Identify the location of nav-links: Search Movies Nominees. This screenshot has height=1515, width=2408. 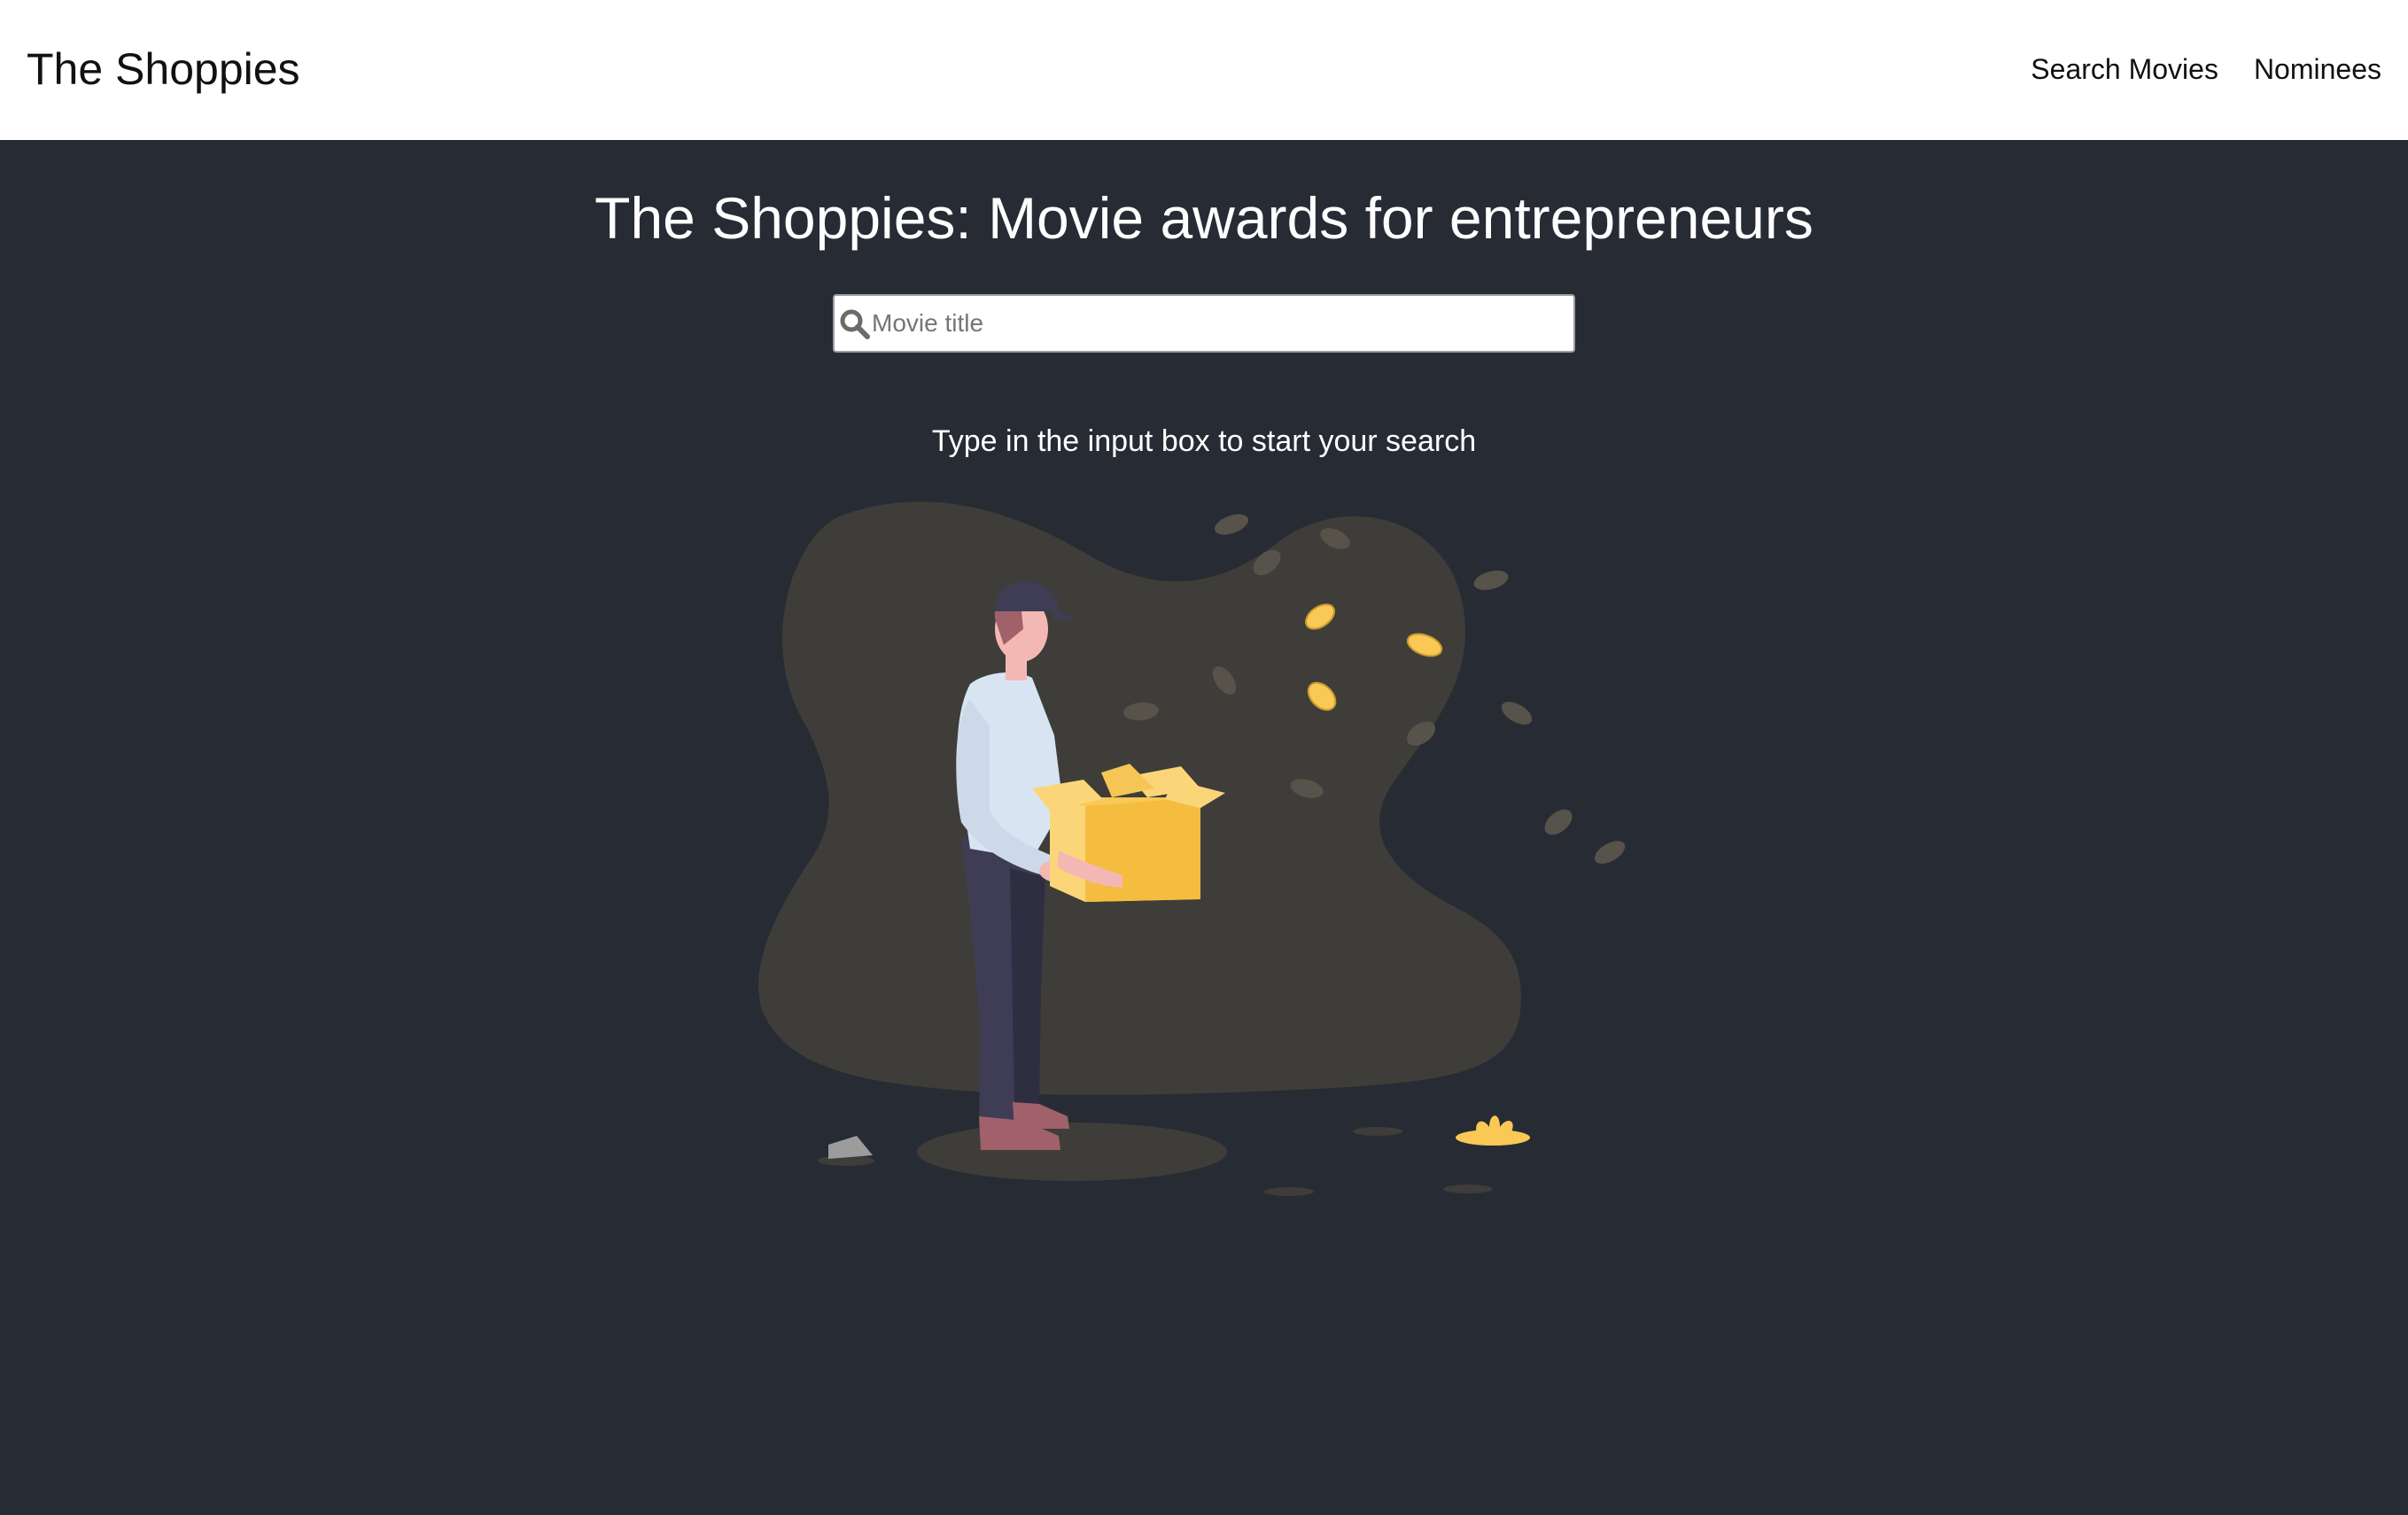
(2206, 69).